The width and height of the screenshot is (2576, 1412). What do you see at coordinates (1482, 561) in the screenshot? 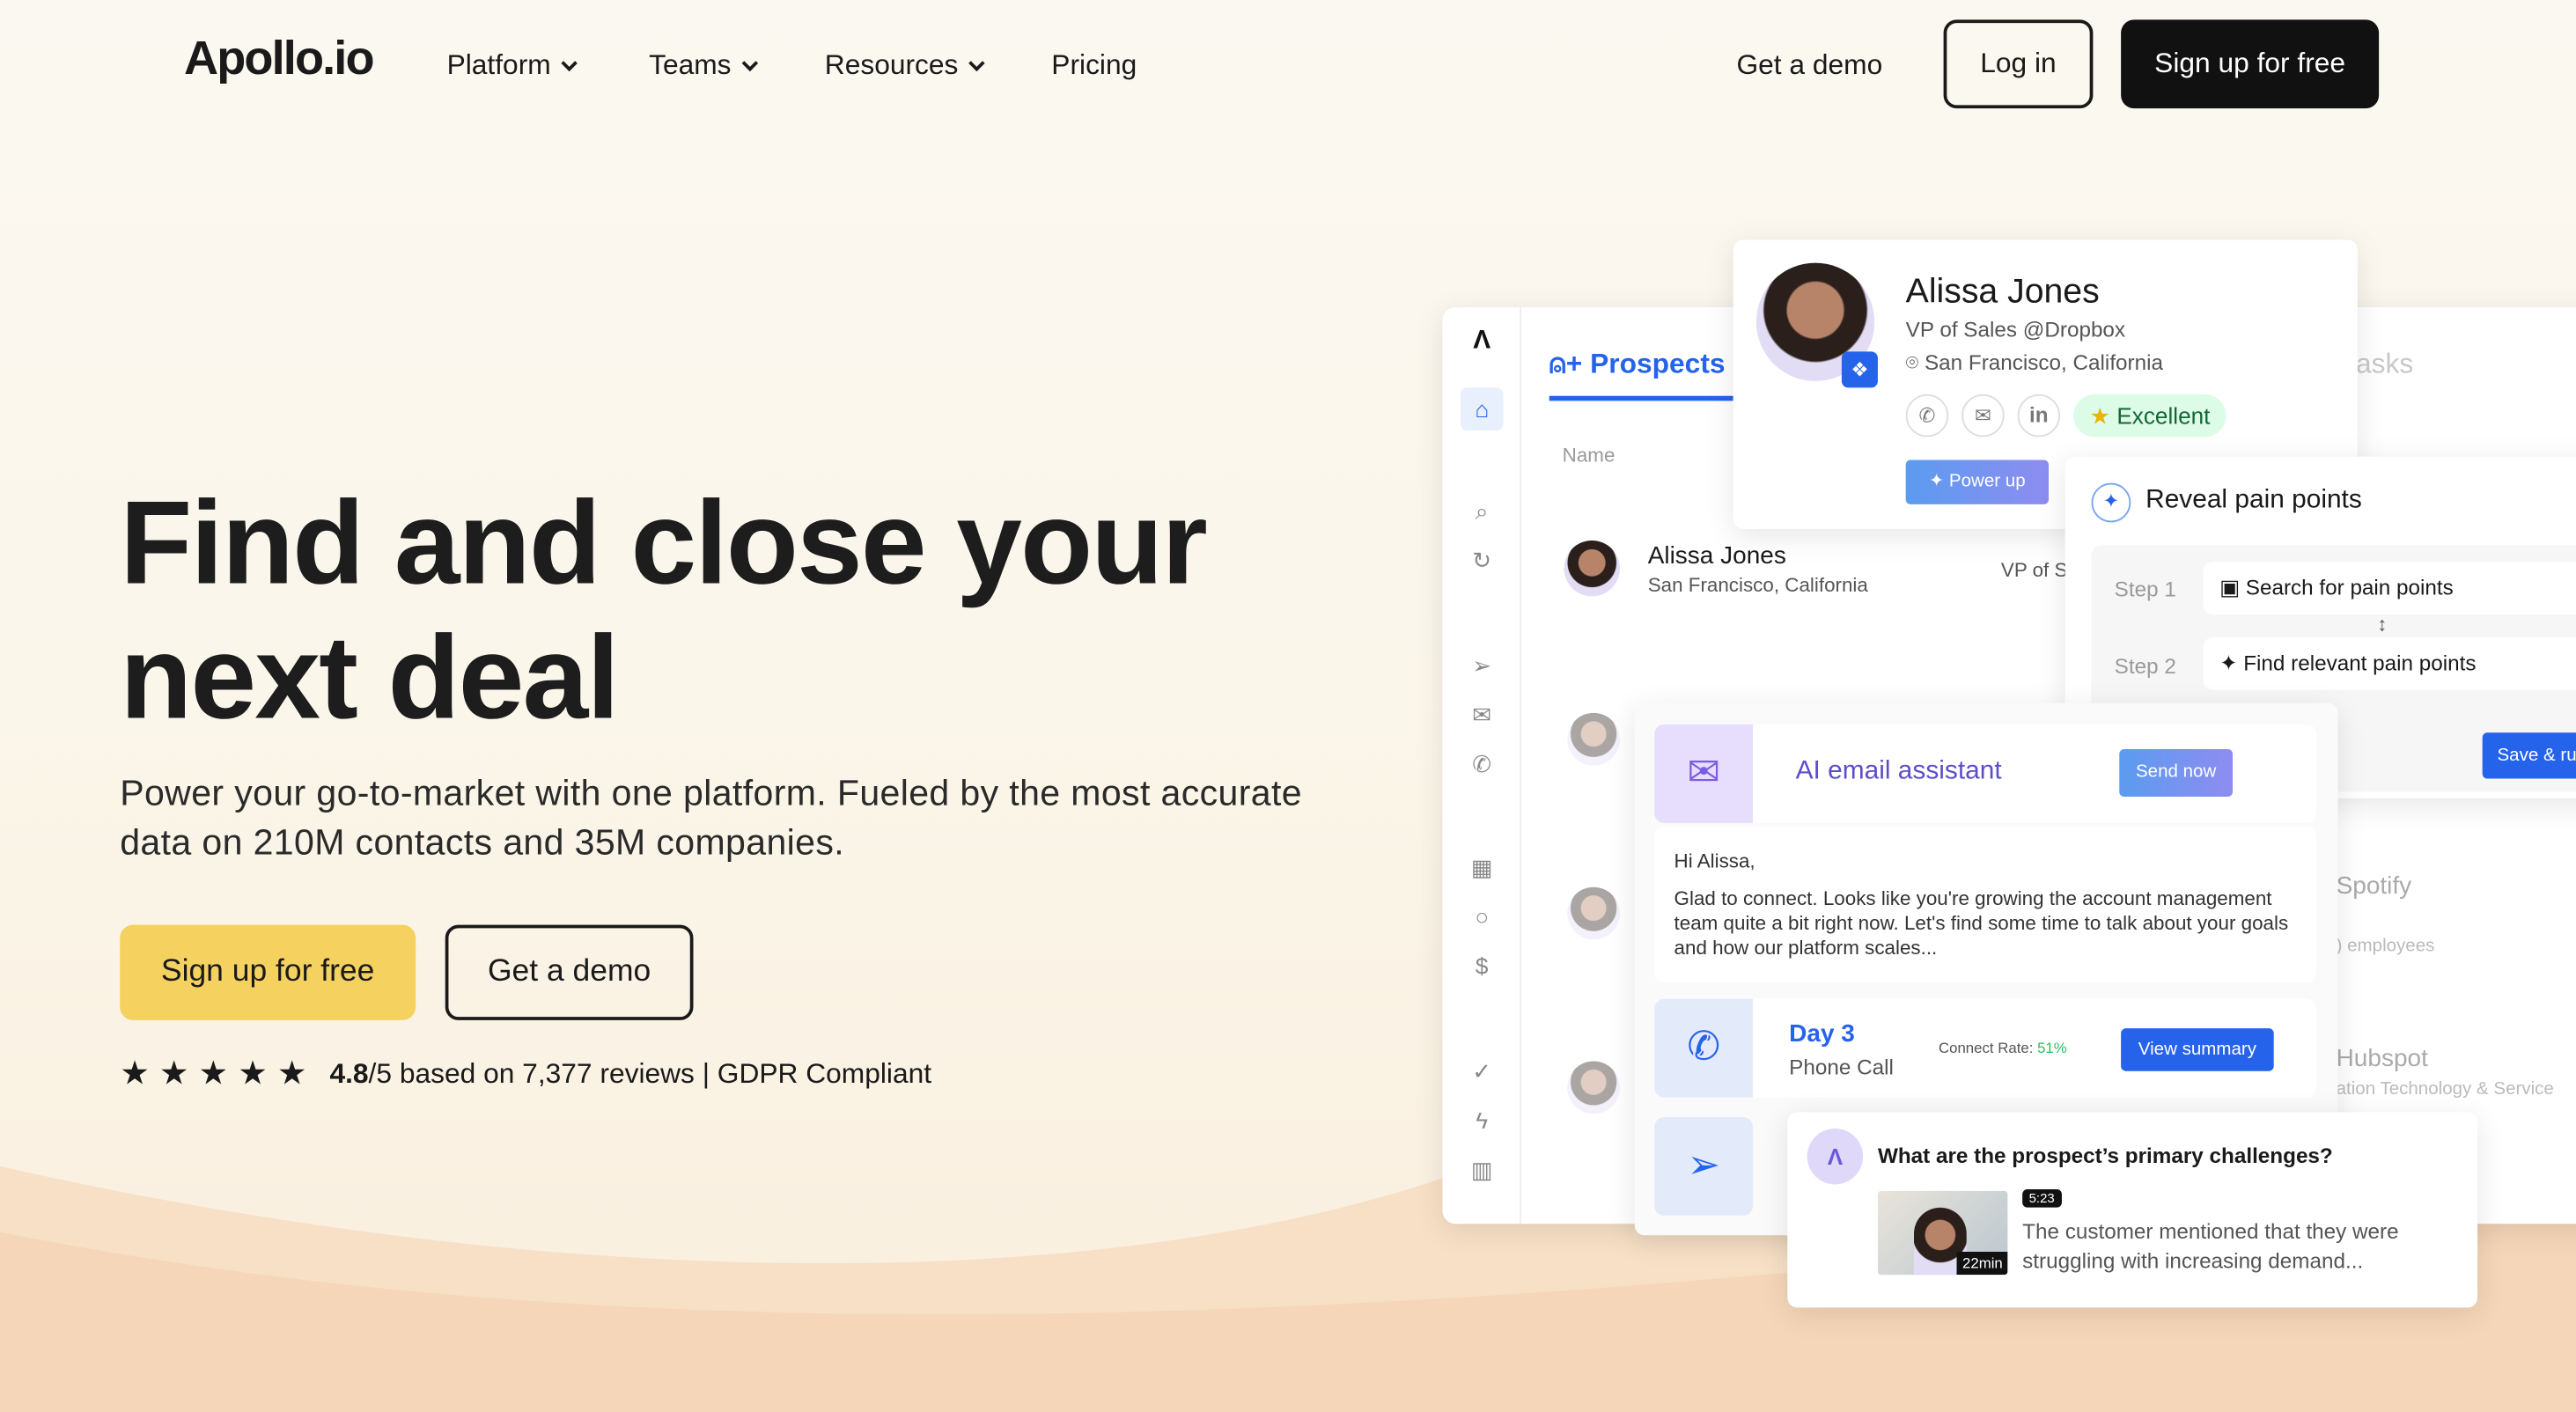
I see `refresh-icon: ↻` at bounding box center [1482, 561].